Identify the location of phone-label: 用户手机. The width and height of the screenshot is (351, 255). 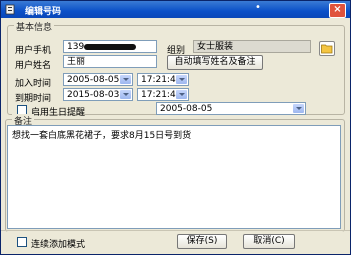
(33, 51).